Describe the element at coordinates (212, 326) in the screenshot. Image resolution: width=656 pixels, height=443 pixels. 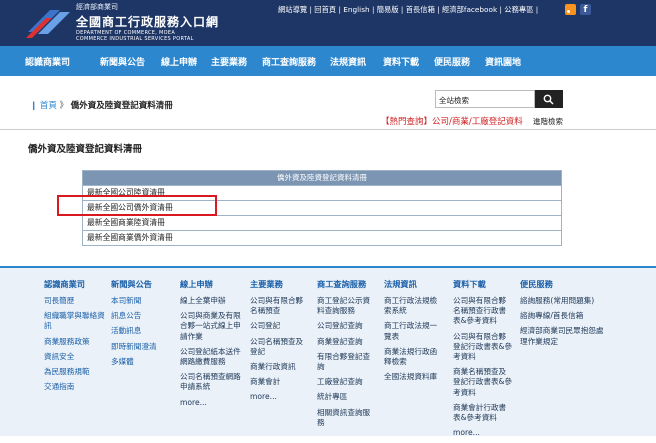
I see `footer-link: 公司與商業及有限合夥一站式線上申請作業` at that location.